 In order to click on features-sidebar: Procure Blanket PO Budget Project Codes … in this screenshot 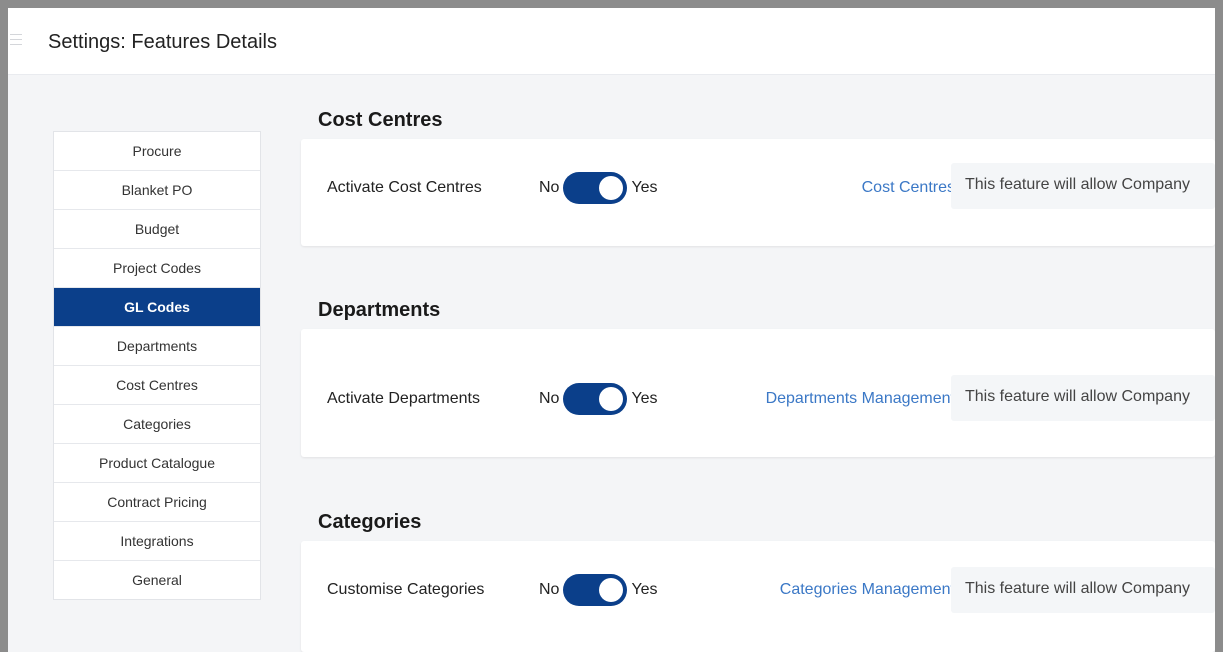, I will do `click(157, 365)`.